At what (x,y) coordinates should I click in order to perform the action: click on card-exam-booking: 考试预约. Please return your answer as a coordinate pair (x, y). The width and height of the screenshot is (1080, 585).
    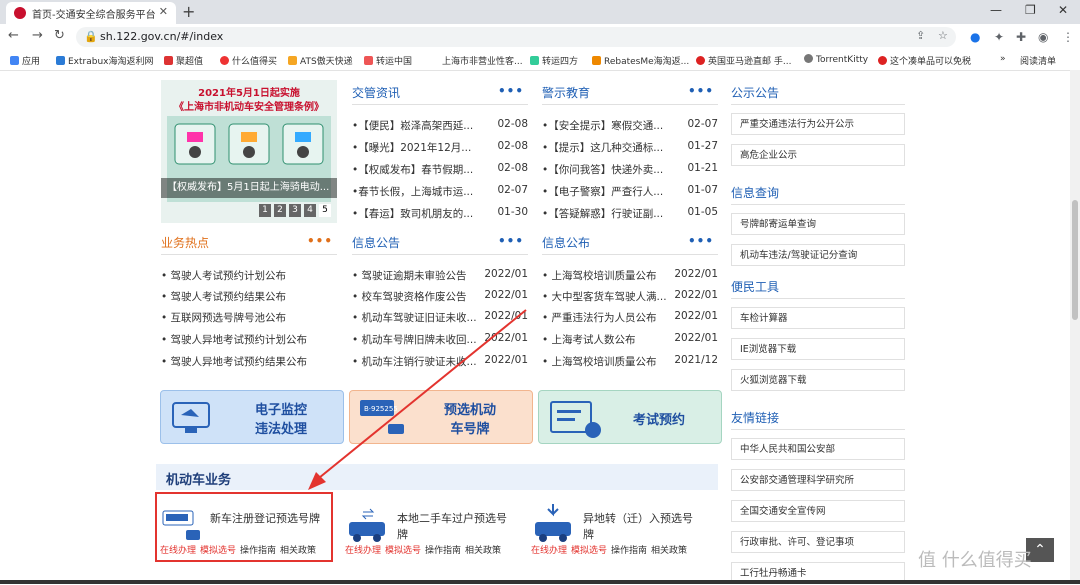
    Looking at the image, I should click on (630, 417).